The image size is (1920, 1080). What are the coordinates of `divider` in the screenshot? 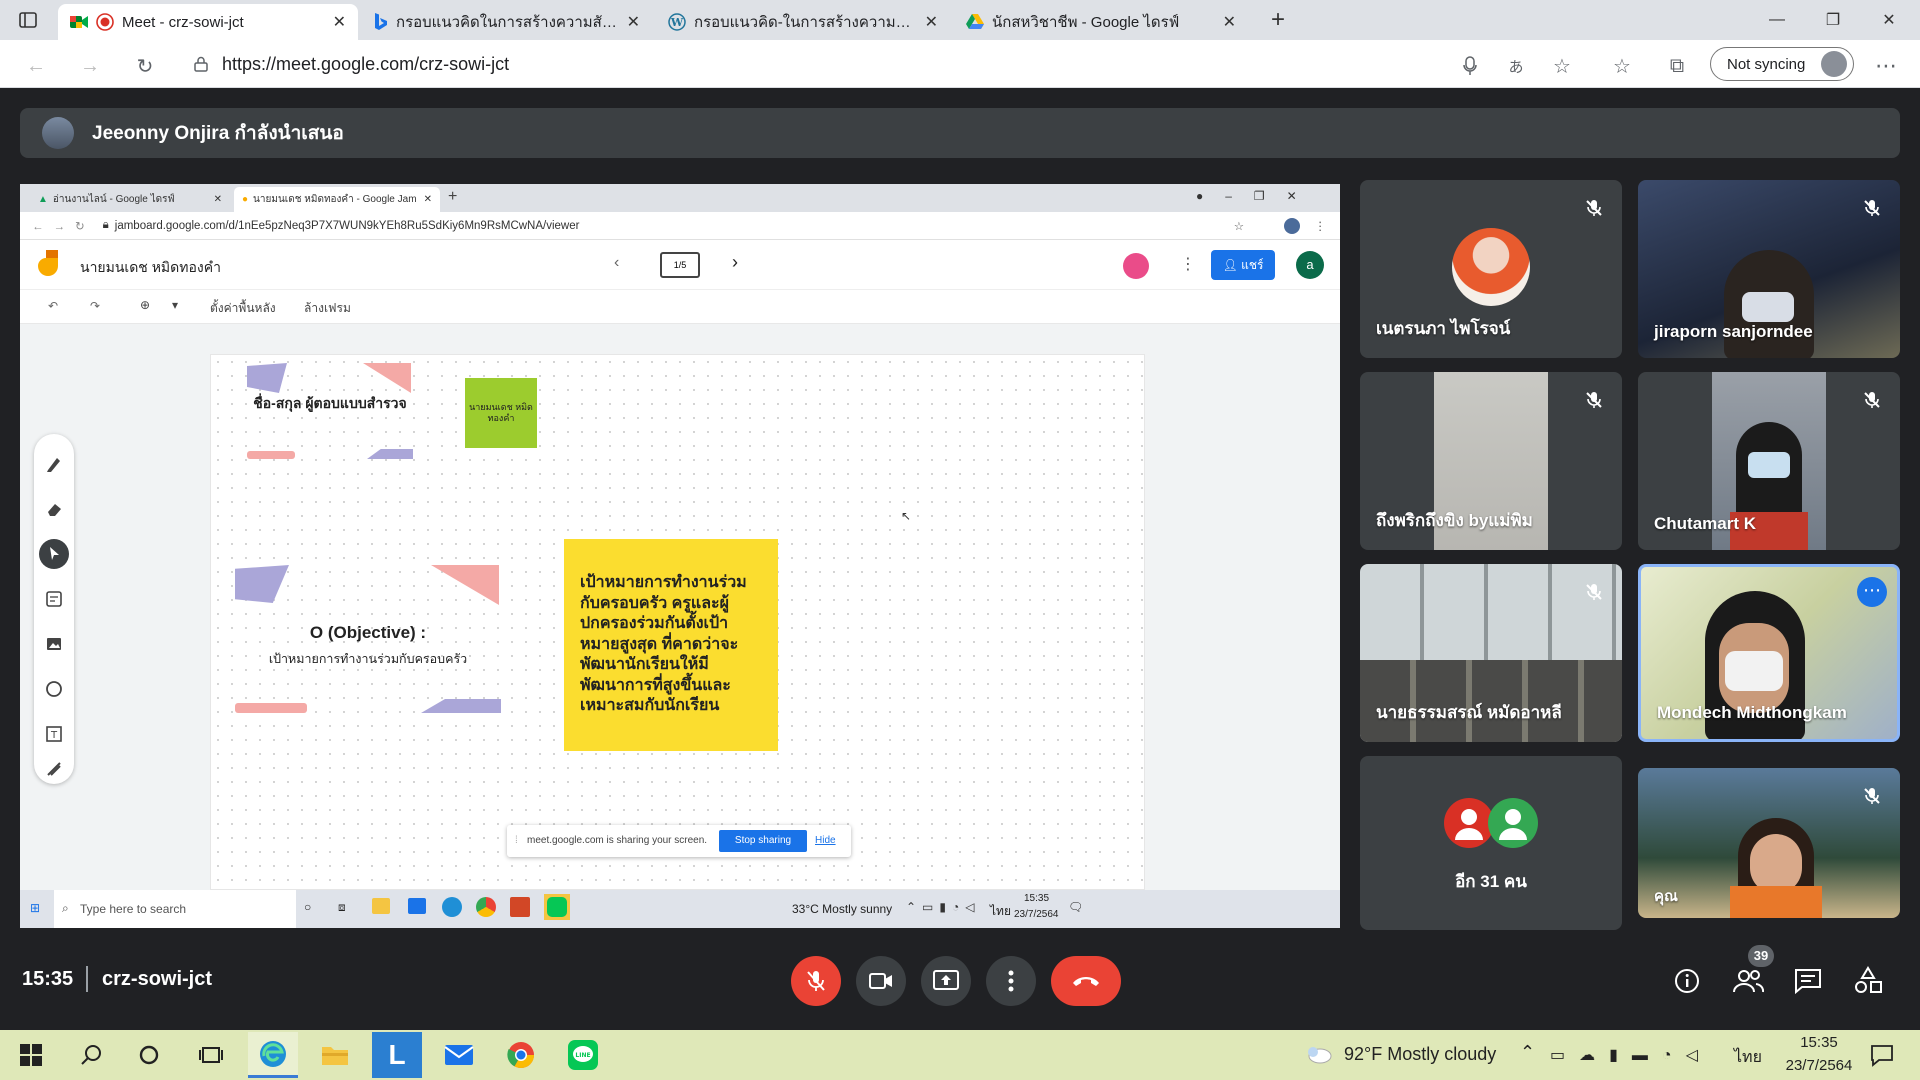 It's located at (87, 979).